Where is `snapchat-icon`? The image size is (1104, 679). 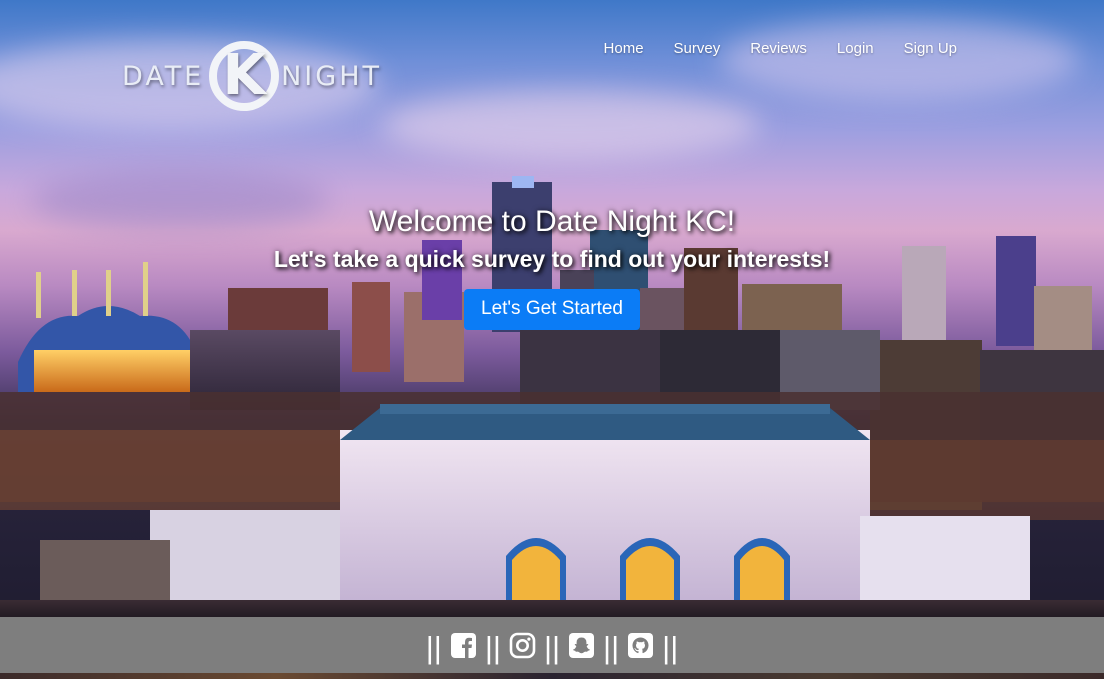 snapchat-icon is located at coordinates (581, 645).